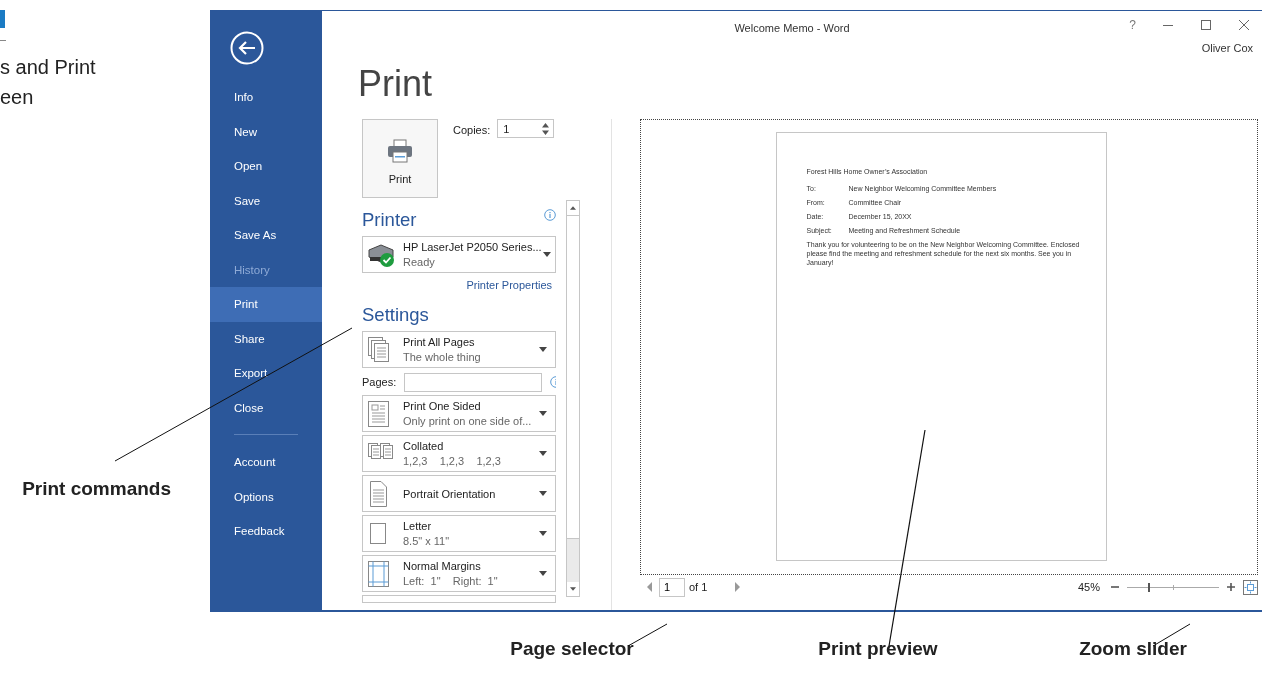  I want to click on sidebar-item: Feedback, so click(266, 531).